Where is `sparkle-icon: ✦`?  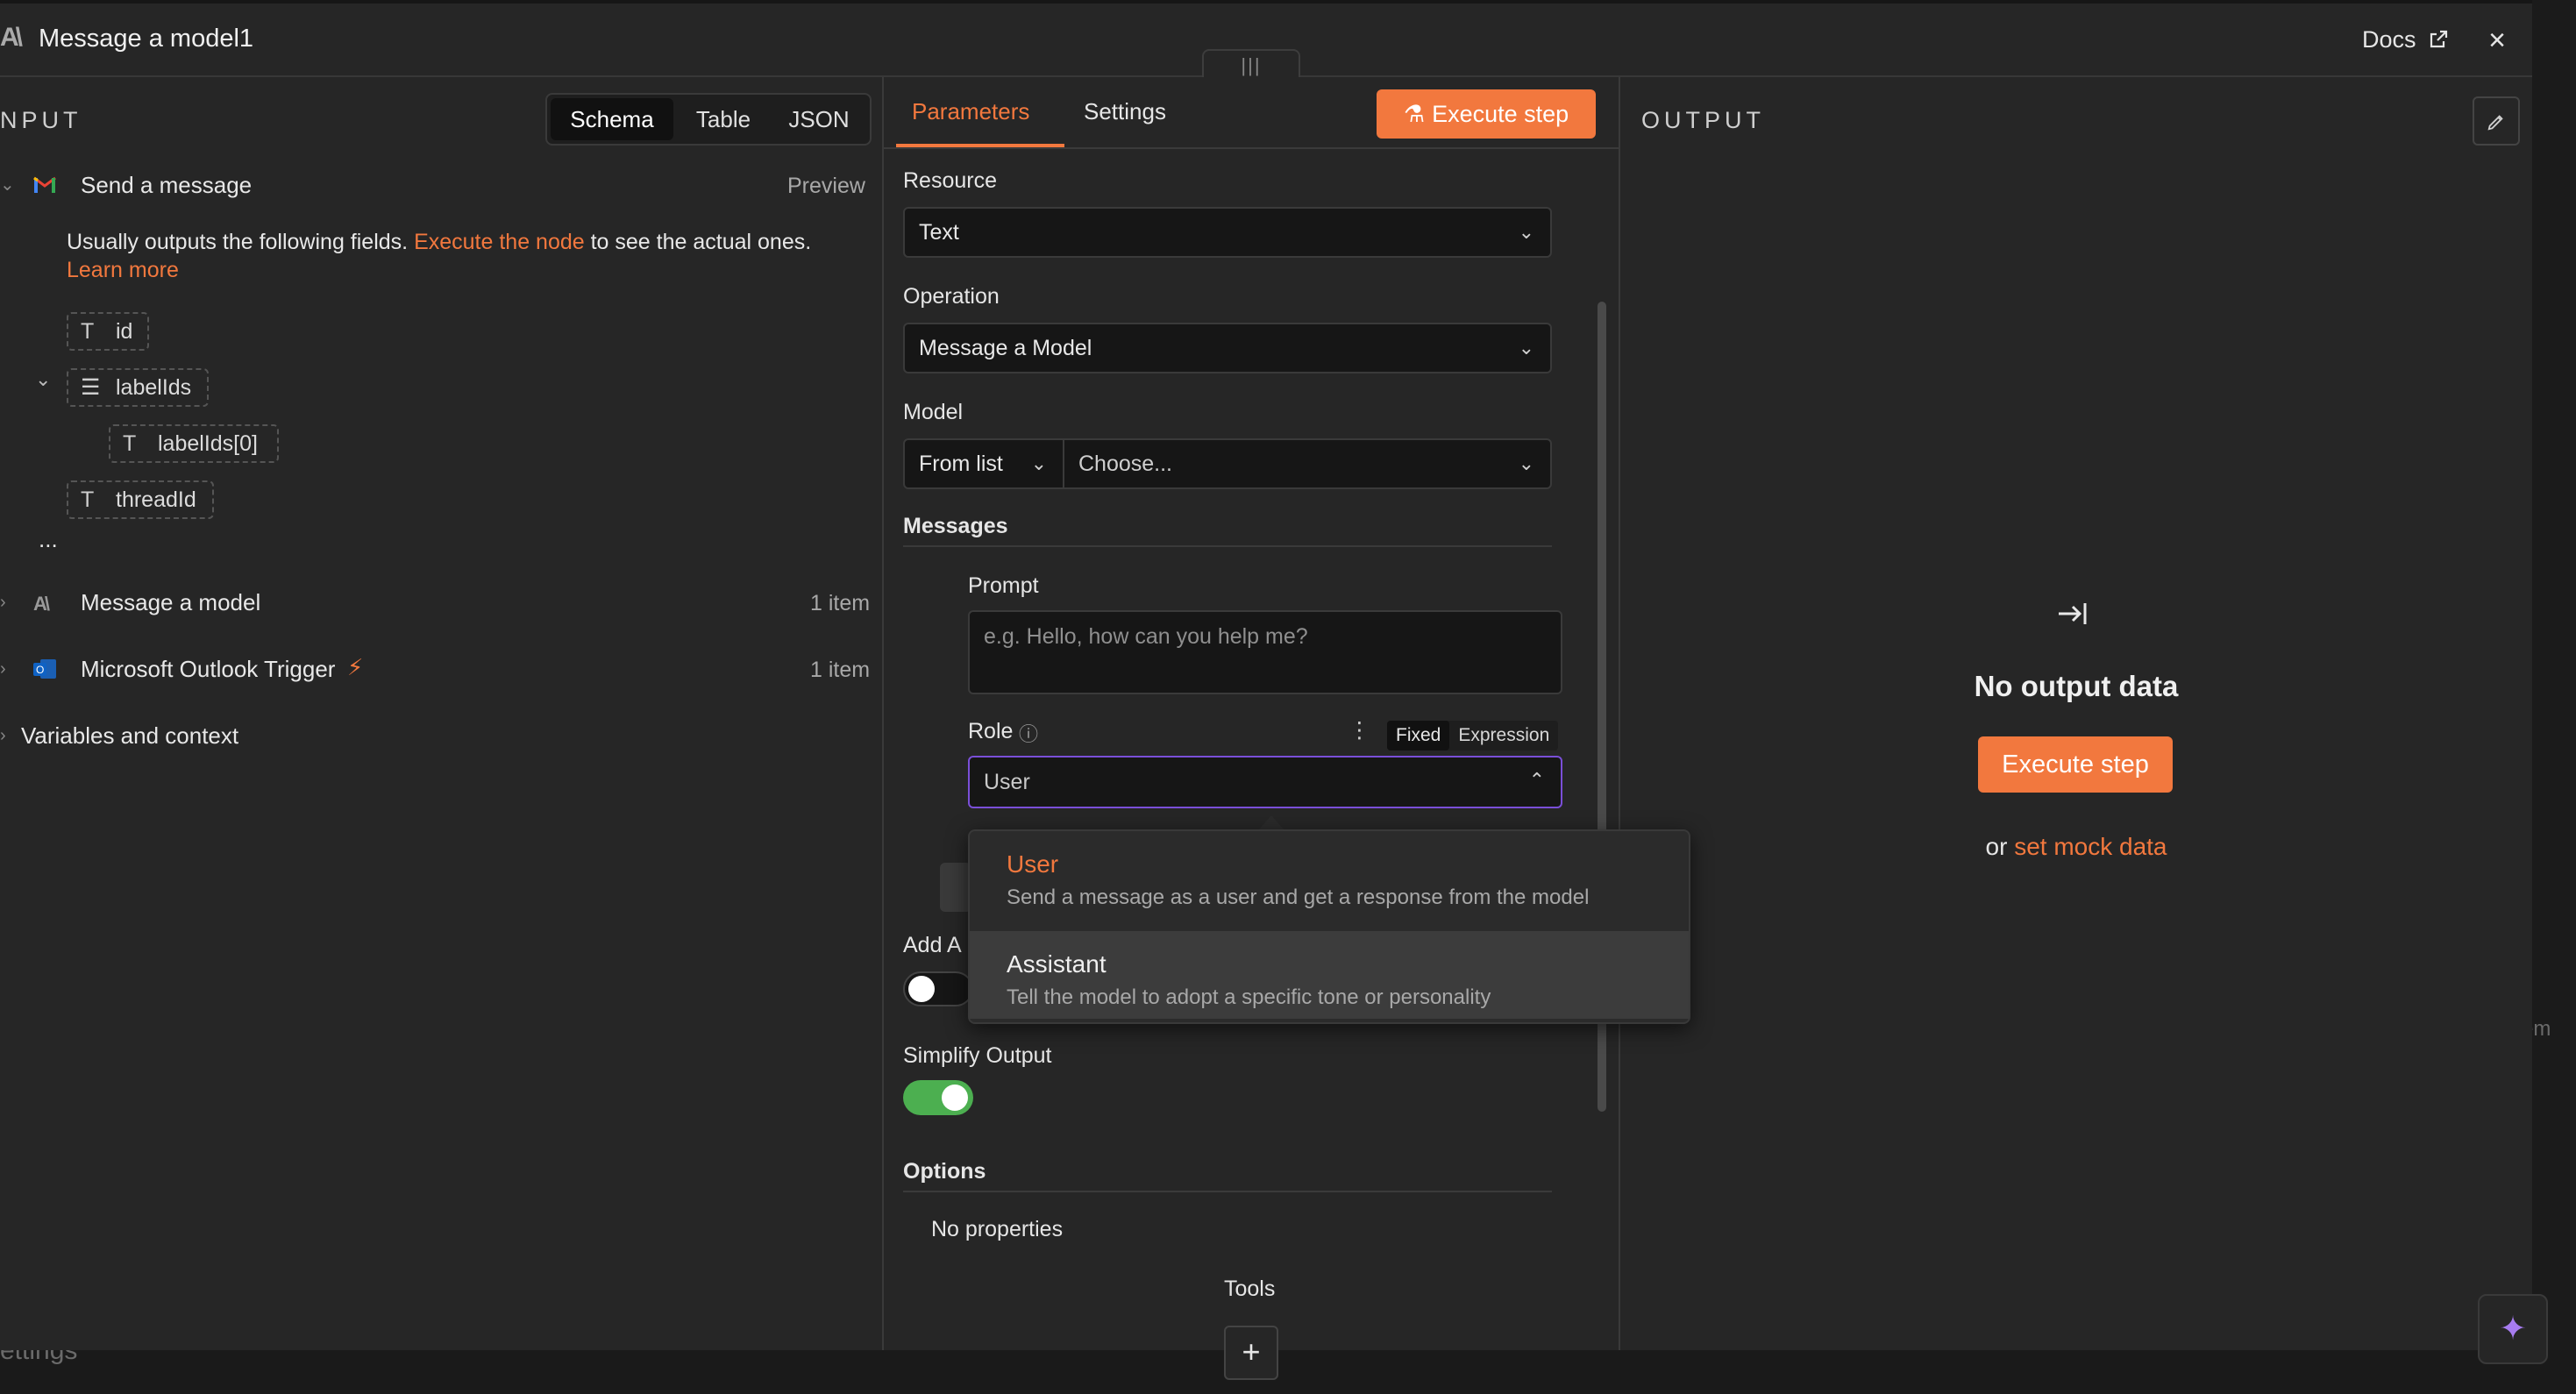
sparkle-icon: ✦ is located at coordinates (2513, 1329).